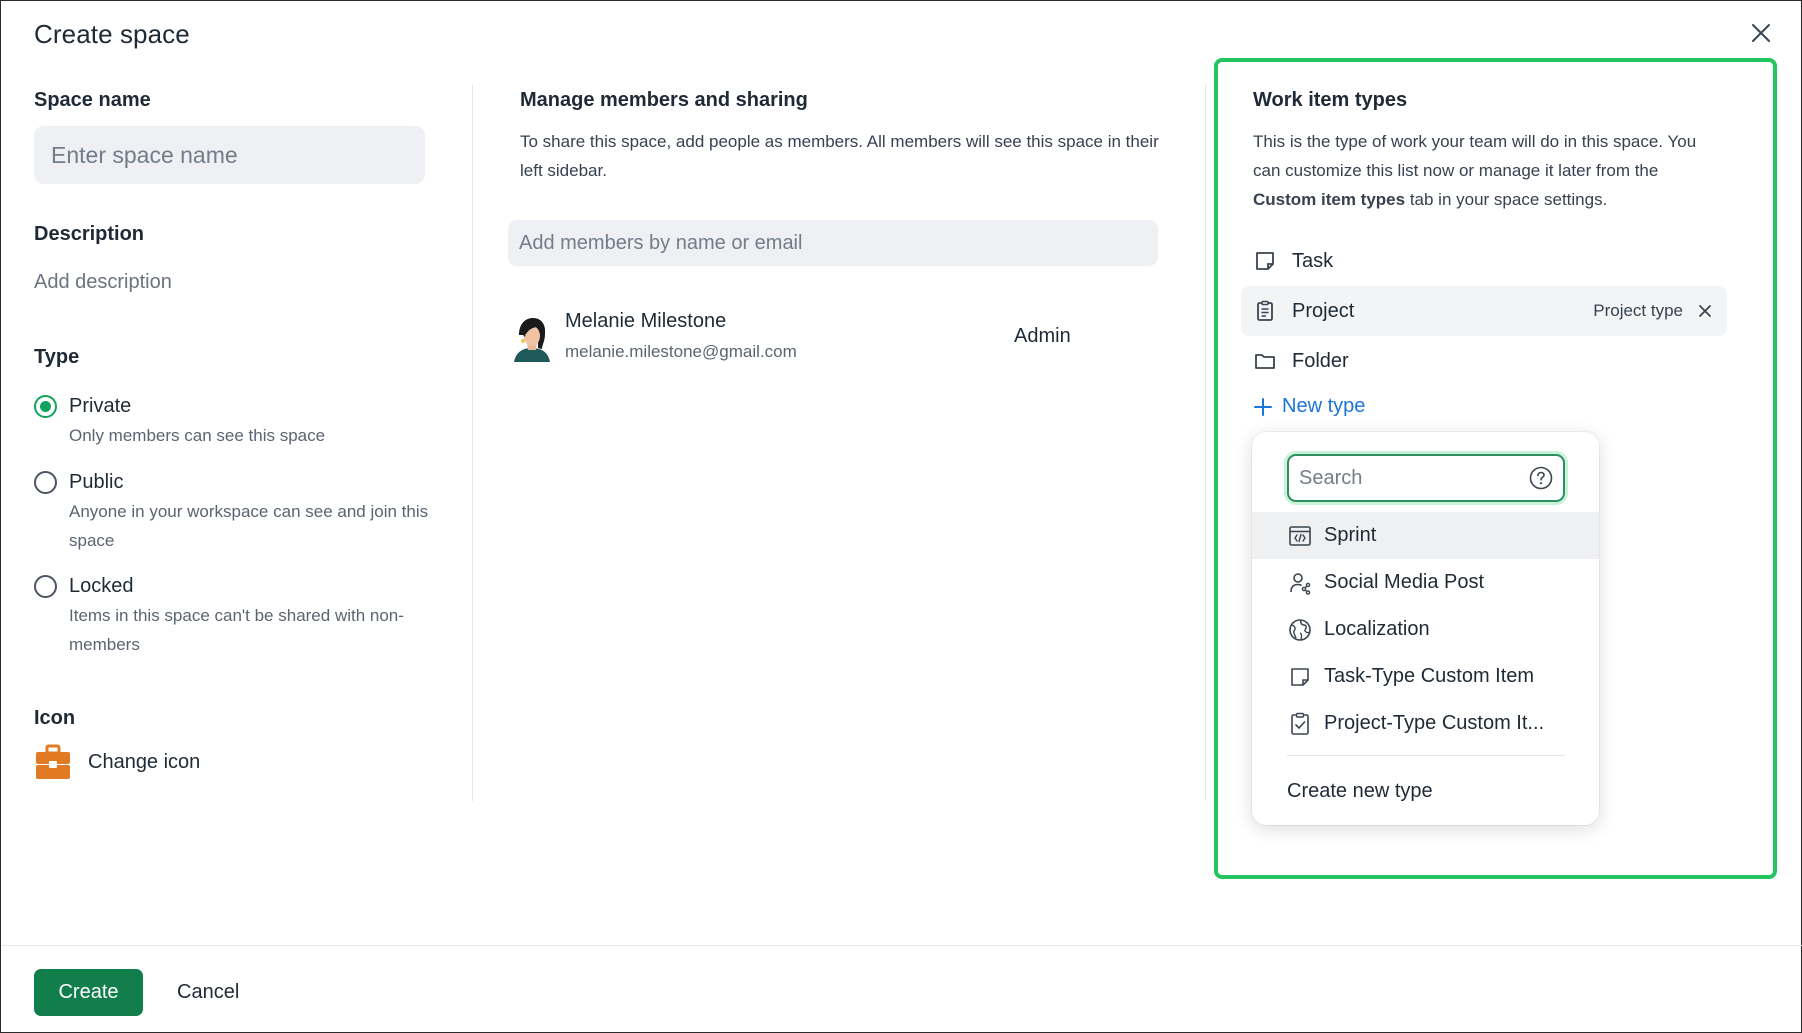  I want to click on dropdown-search, so click(1426, 478).